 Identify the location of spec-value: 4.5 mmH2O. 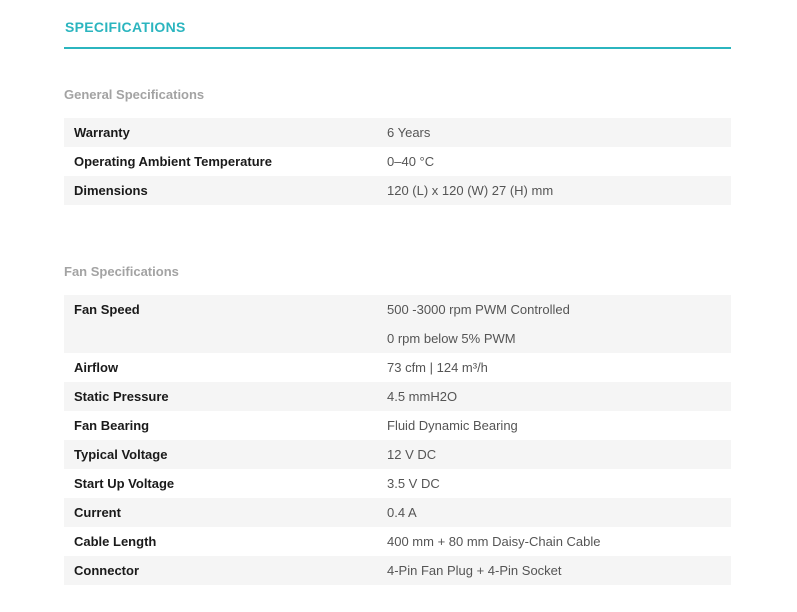
(422, 396).